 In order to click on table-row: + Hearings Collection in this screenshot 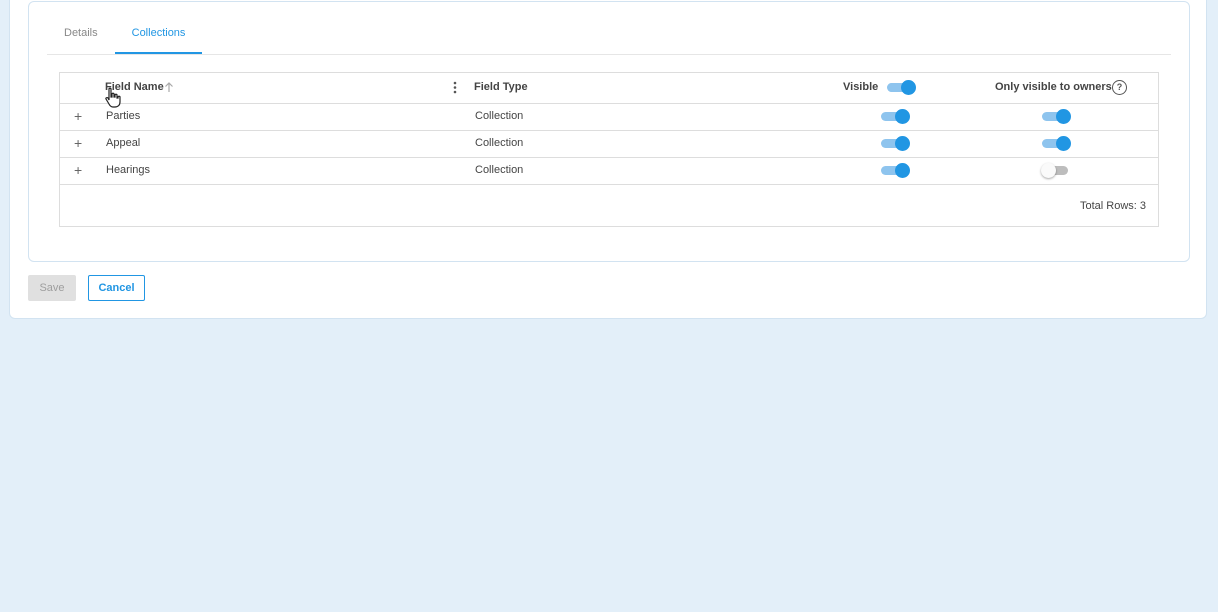, I will do `click(609, 171)`.